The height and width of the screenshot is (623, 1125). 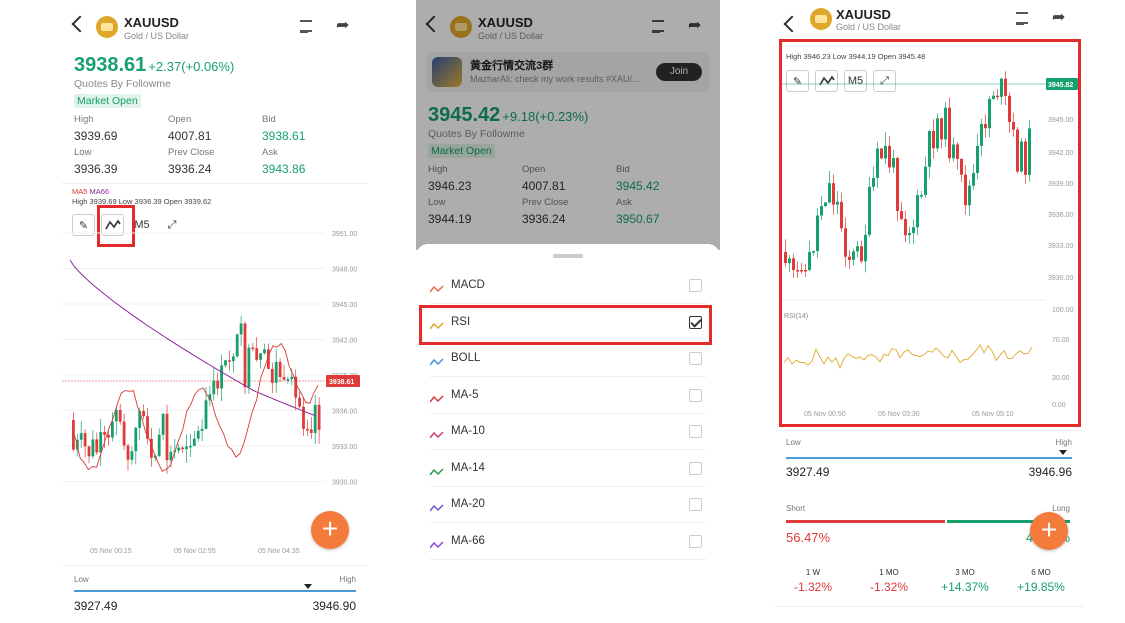 What do you see at coordinates (190, 169) in the screenshot?
I see `prev-close-value: 3936.24` at bounding box center [190, 169].